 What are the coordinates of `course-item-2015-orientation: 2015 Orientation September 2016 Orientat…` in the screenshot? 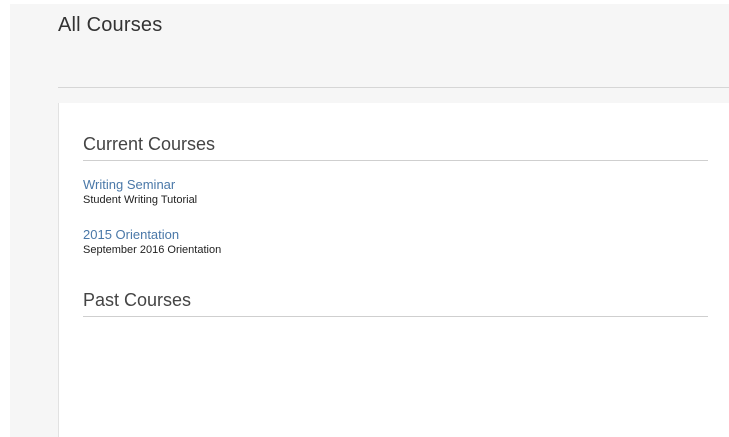 It's located at (152, 242).